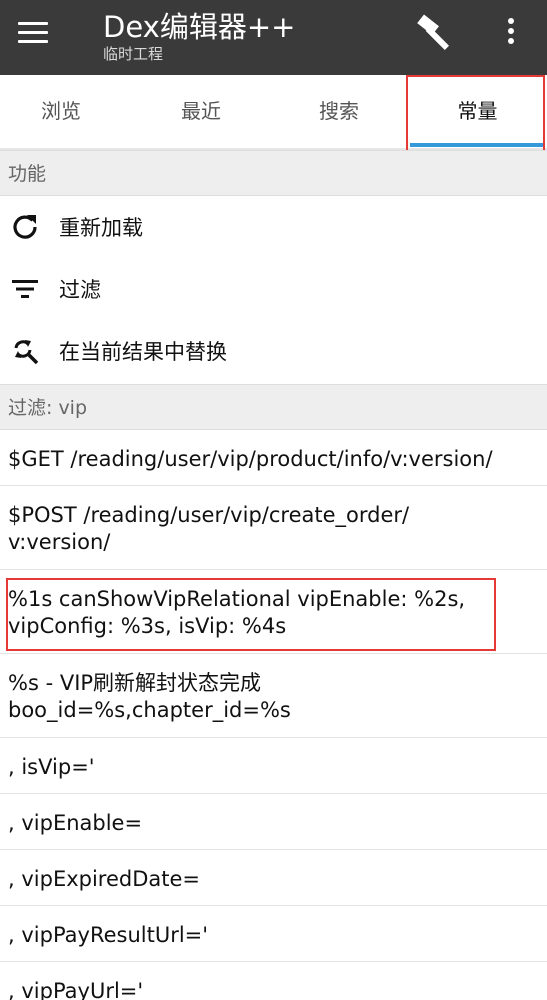 This screenshot has height=1000, width=547. Describe the element at coordinates (80, 290) in the screenshot. I see `filter-label: 过滤` at that location.